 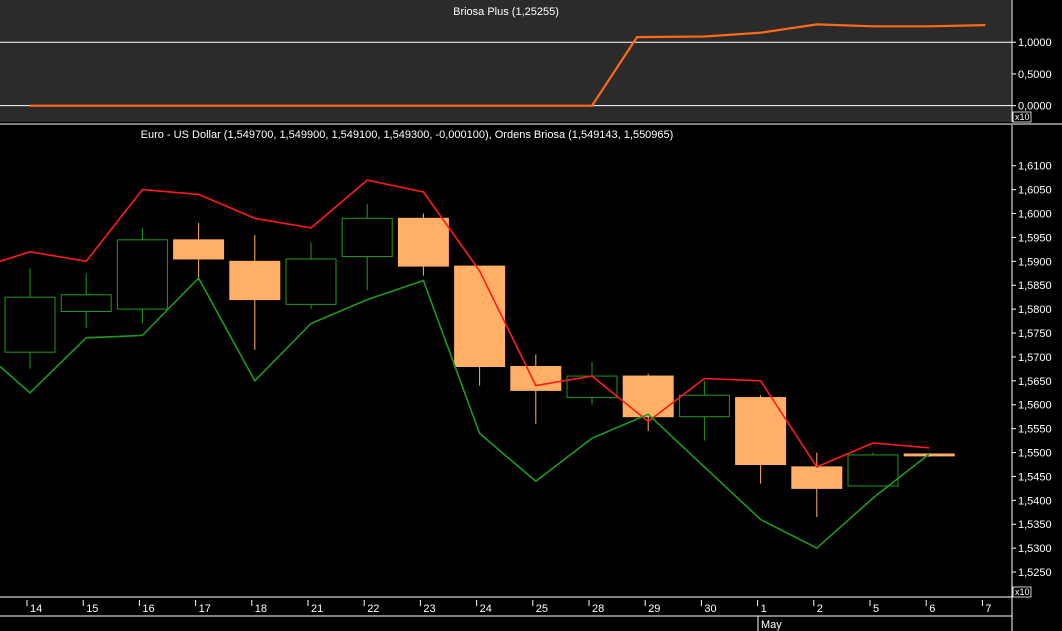 What do you see at coordinates (764, 609) in the screenshot?
I see `x-tick-label: 1` at bounding box center [764, 609].